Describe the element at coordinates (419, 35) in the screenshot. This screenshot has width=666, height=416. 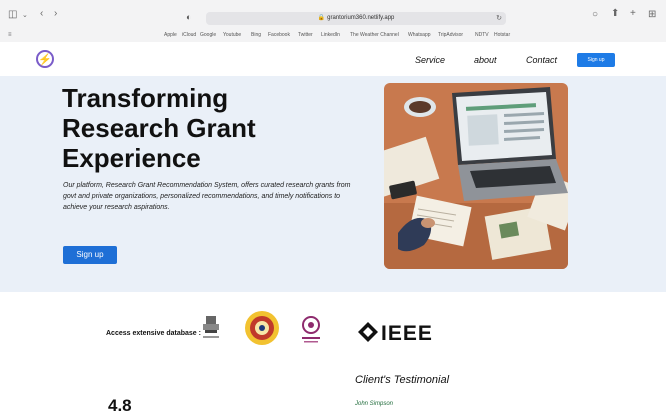
I see `favorite-link: Whatsapp` at that location.